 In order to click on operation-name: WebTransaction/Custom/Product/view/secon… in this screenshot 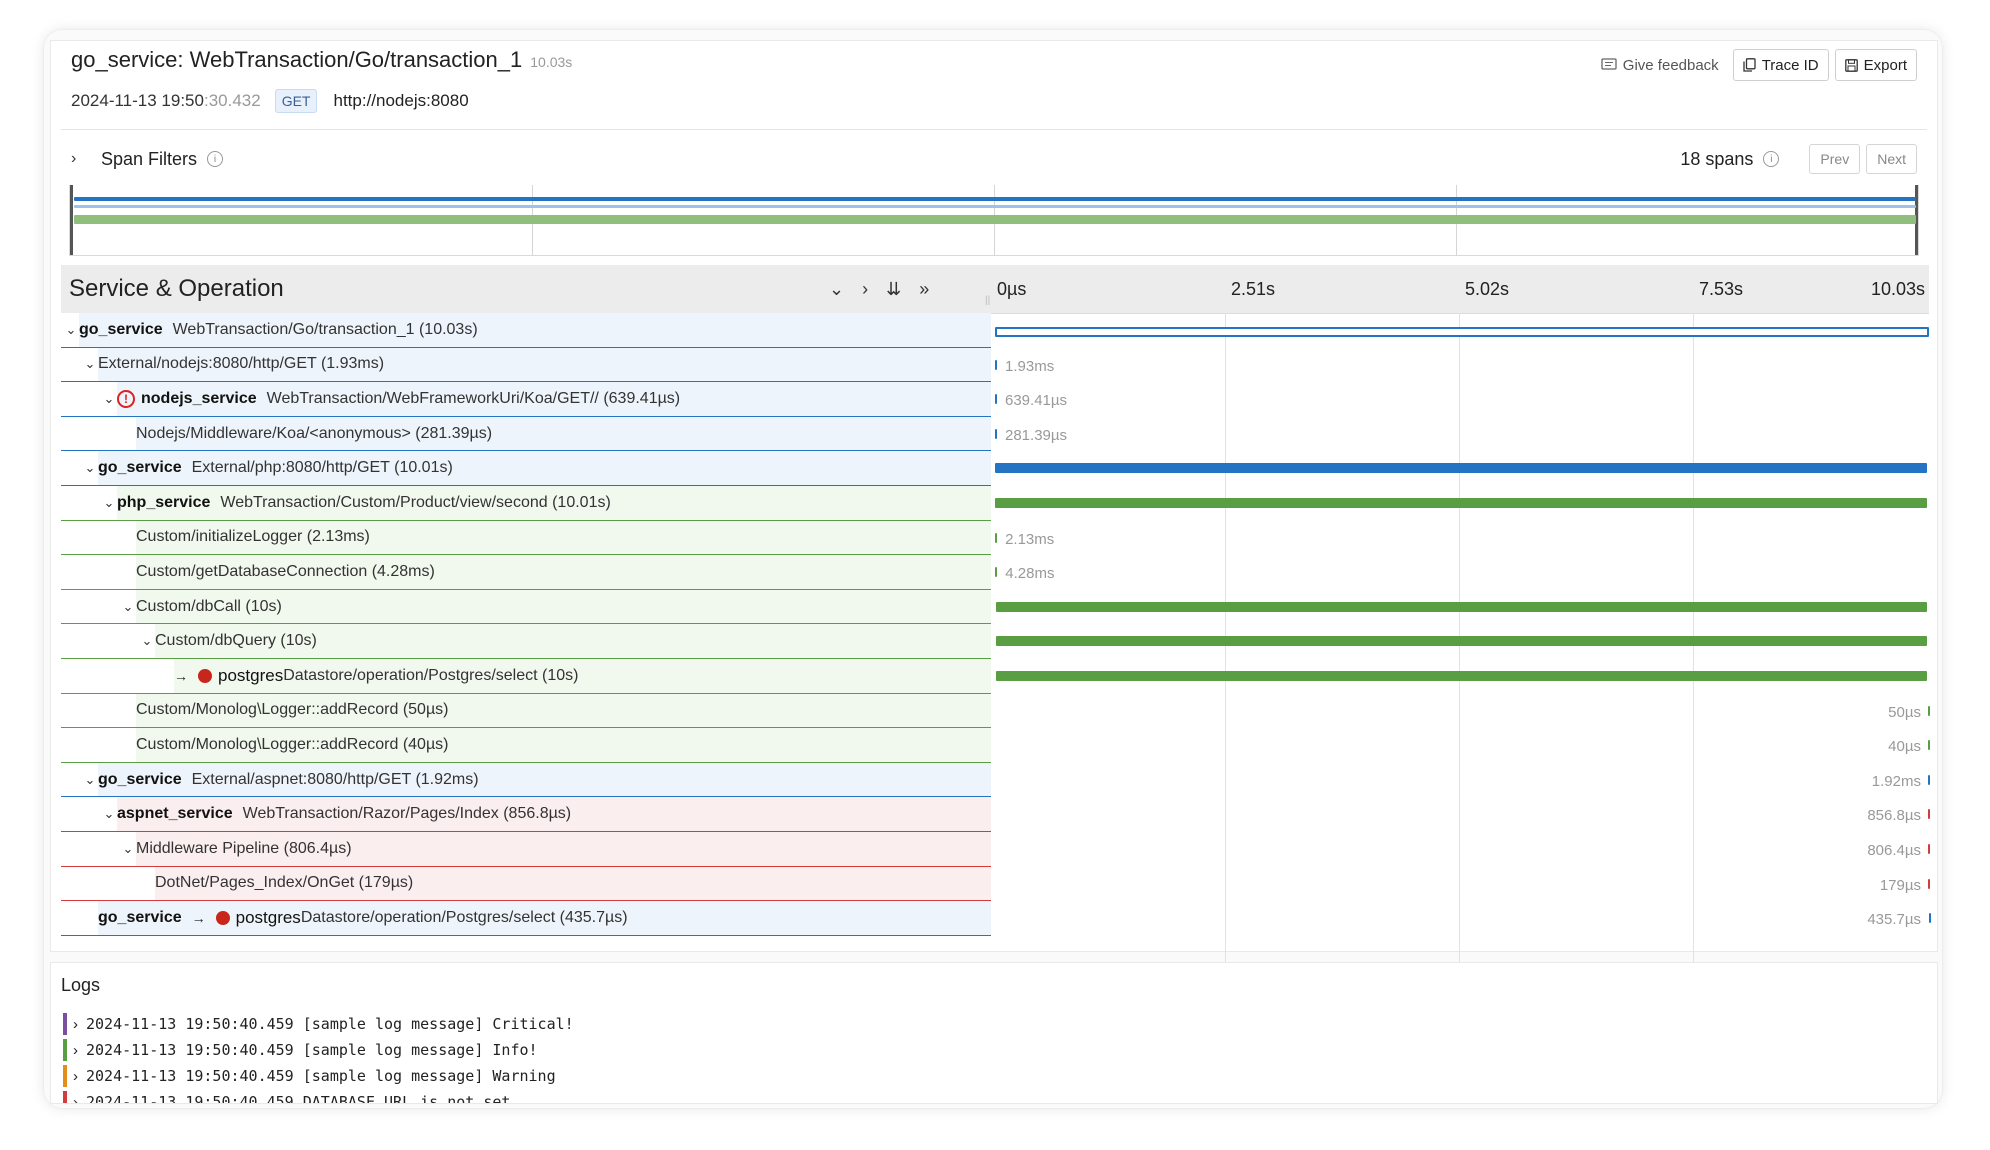, I will do `click(415, 502)`.